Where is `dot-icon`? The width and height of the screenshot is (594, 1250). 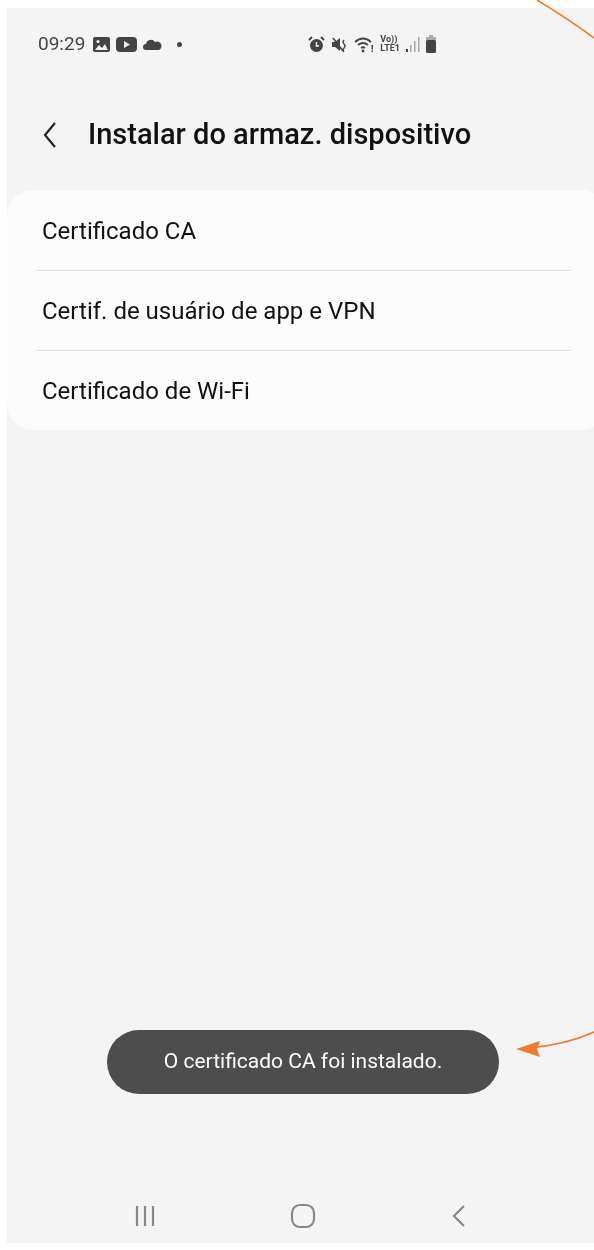
dot-icon is located at coordinates (180, 44).